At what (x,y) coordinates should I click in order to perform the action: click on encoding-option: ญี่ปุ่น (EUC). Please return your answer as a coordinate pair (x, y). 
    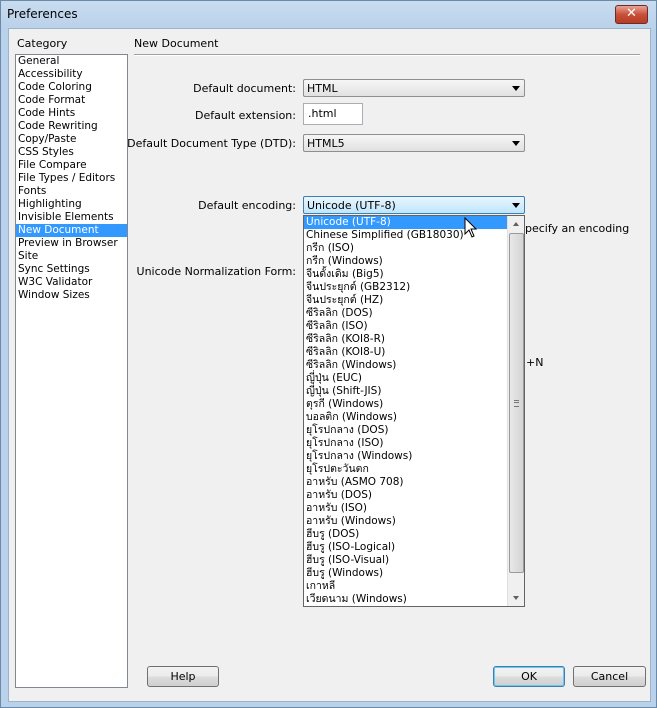
    Looking at the image, I should click on (406, 378).